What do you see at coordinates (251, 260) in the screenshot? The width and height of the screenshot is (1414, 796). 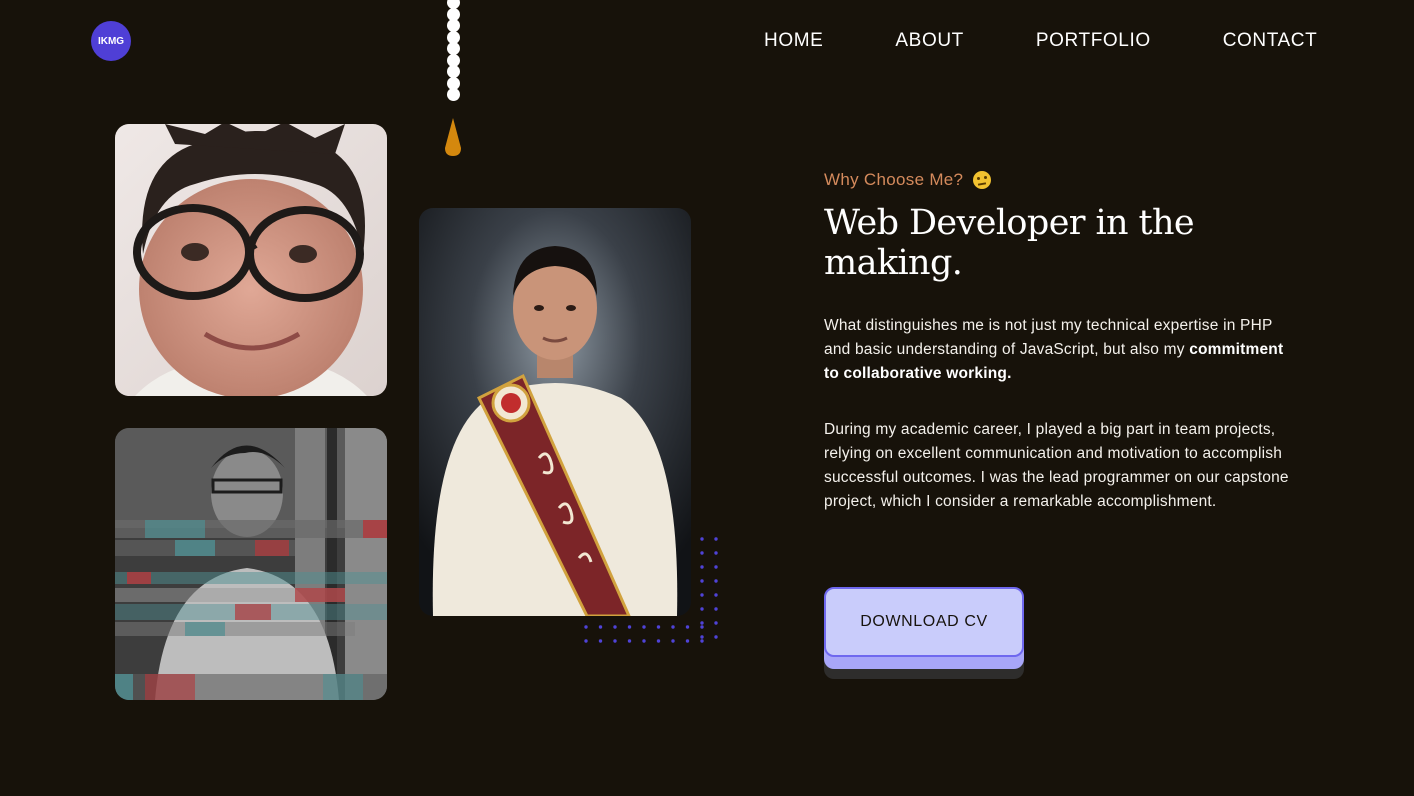 I see `portrait-photo-selfie` at bounding box center [251, 260].